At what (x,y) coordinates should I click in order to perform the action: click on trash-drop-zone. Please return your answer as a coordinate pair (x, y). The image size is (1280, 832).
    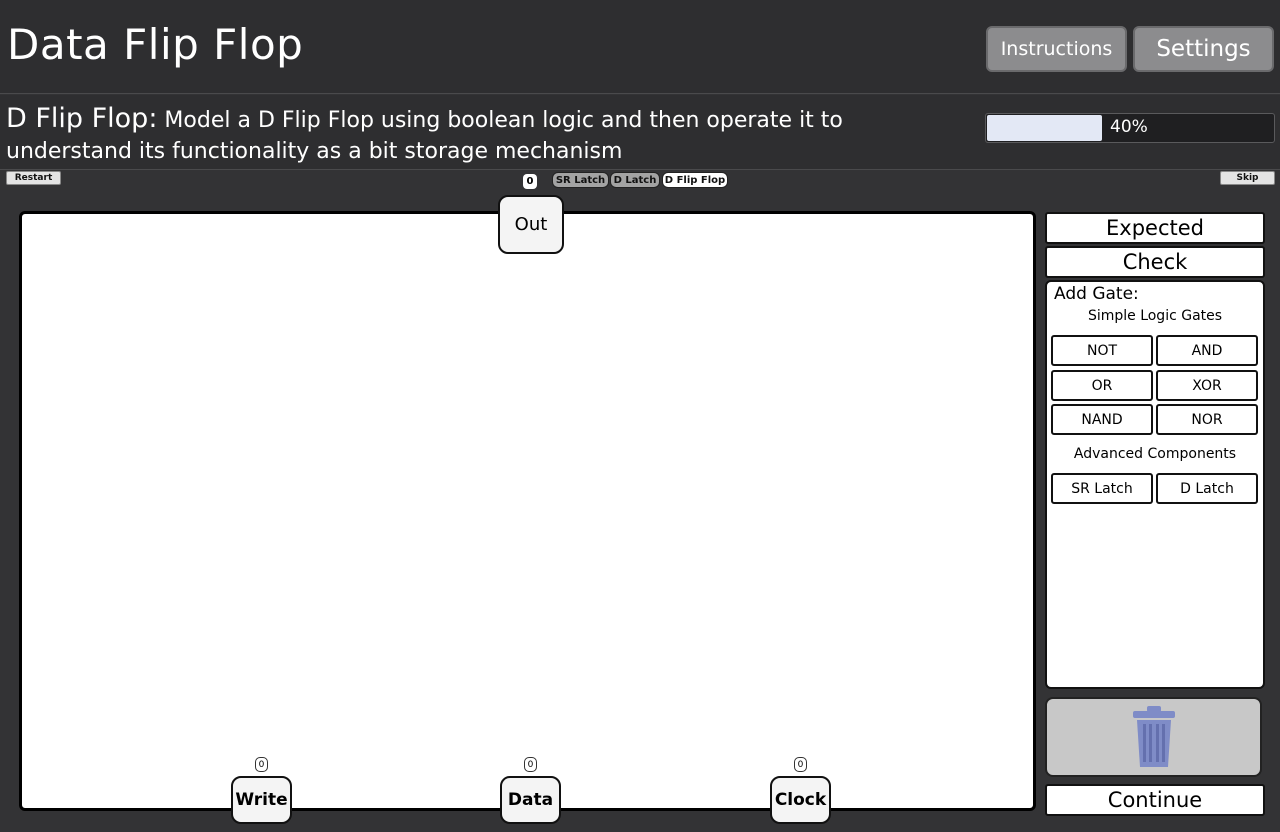
    Looking at the image, I should click on (1153, 737).